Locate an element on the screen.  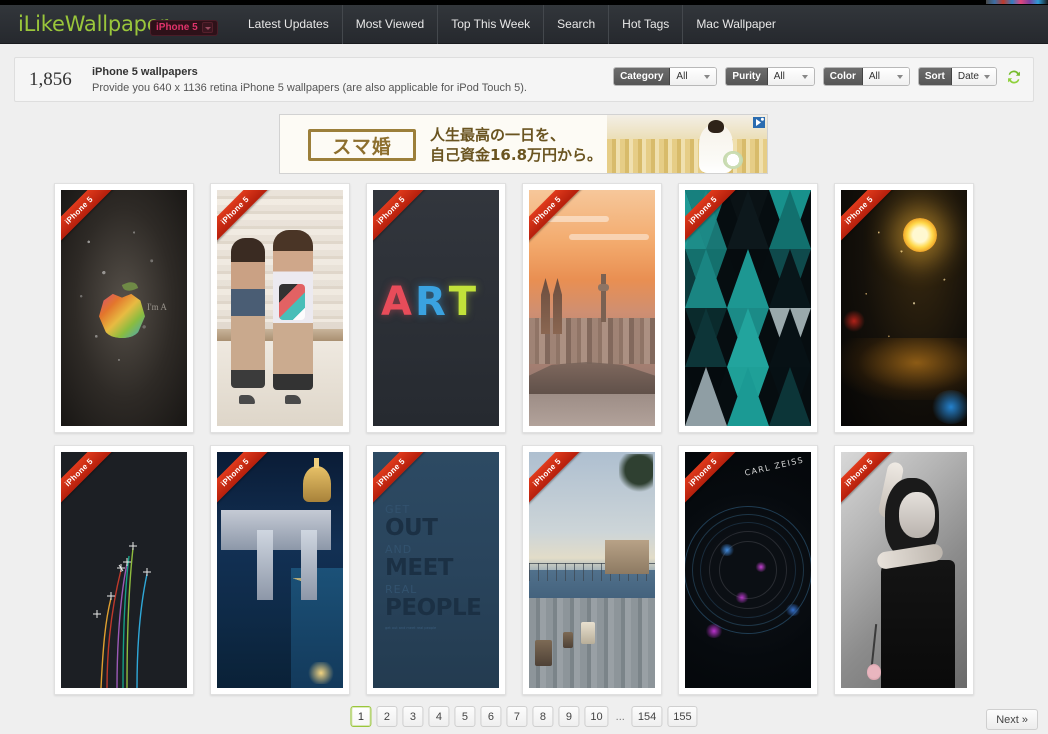
advertisement-banner: スマ婚 人生最高の一日を、 自己資金16.8万円から。 is located at coordinates (523, 144).